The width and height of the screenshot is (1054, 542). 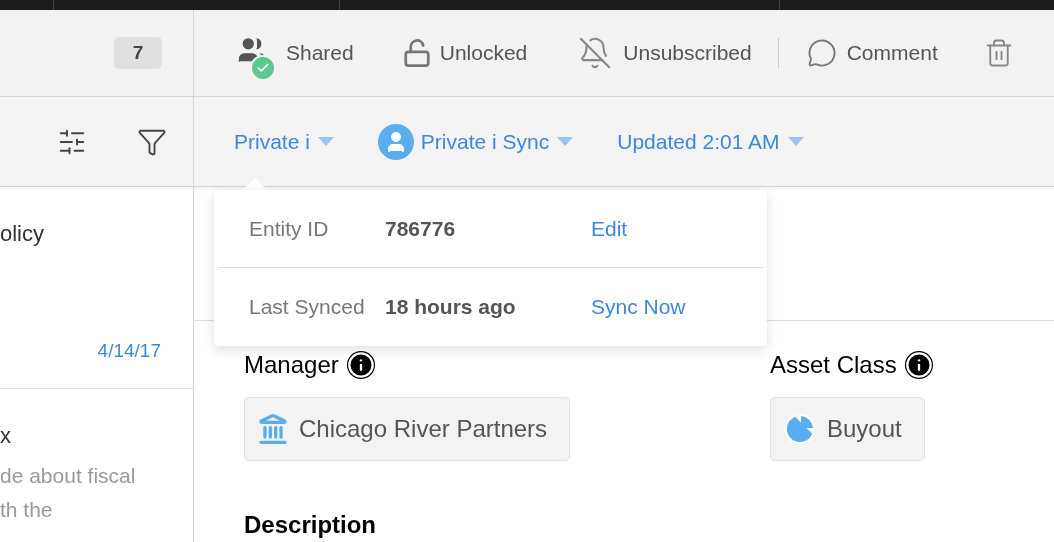 What do you see at coordinates (609, 228) in the screenshot?
I see `popover-link: Edit` at bounding box center [609, 228].